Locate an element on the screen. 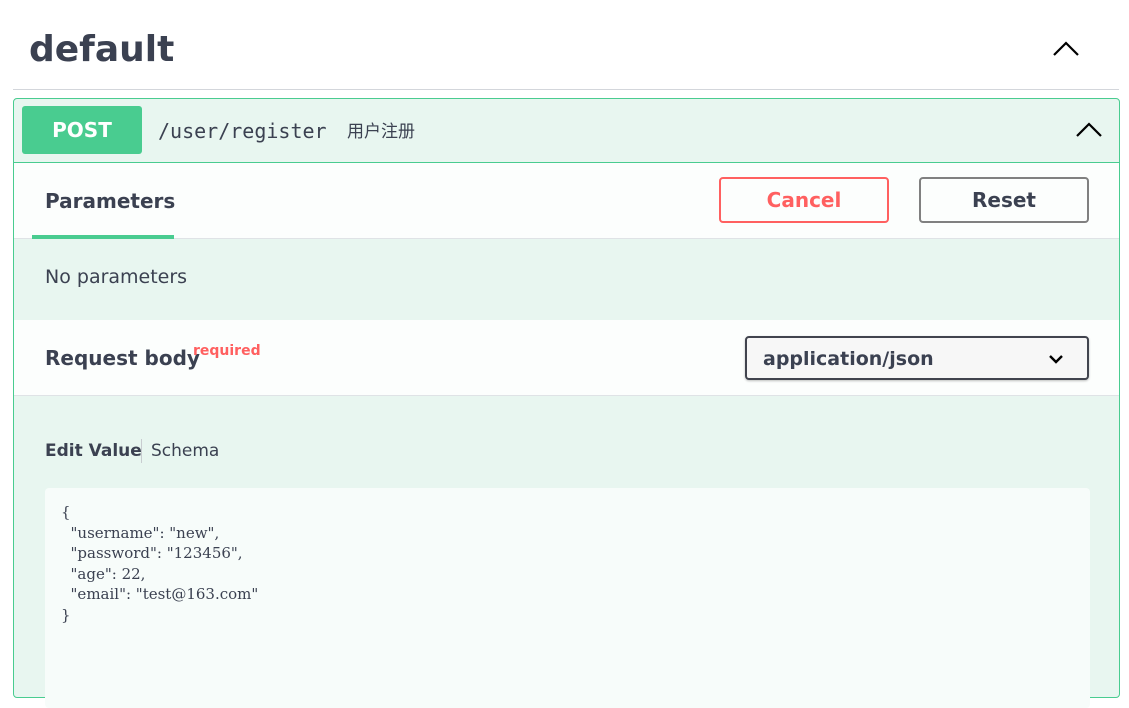  required-badge: required is located at coordinates (227, 351).